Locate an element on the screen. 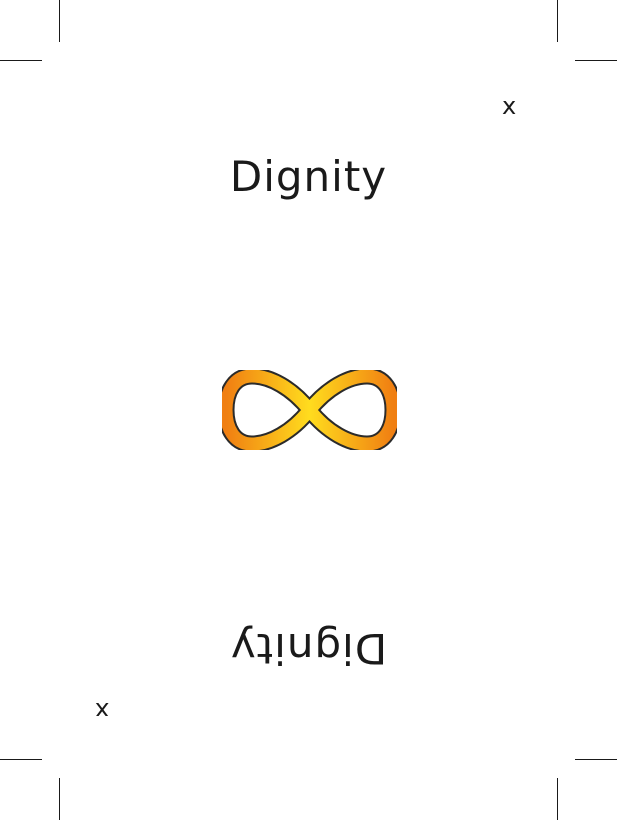  crop-mark-bottom-right-horizontal is located at coordinates (596, 759).